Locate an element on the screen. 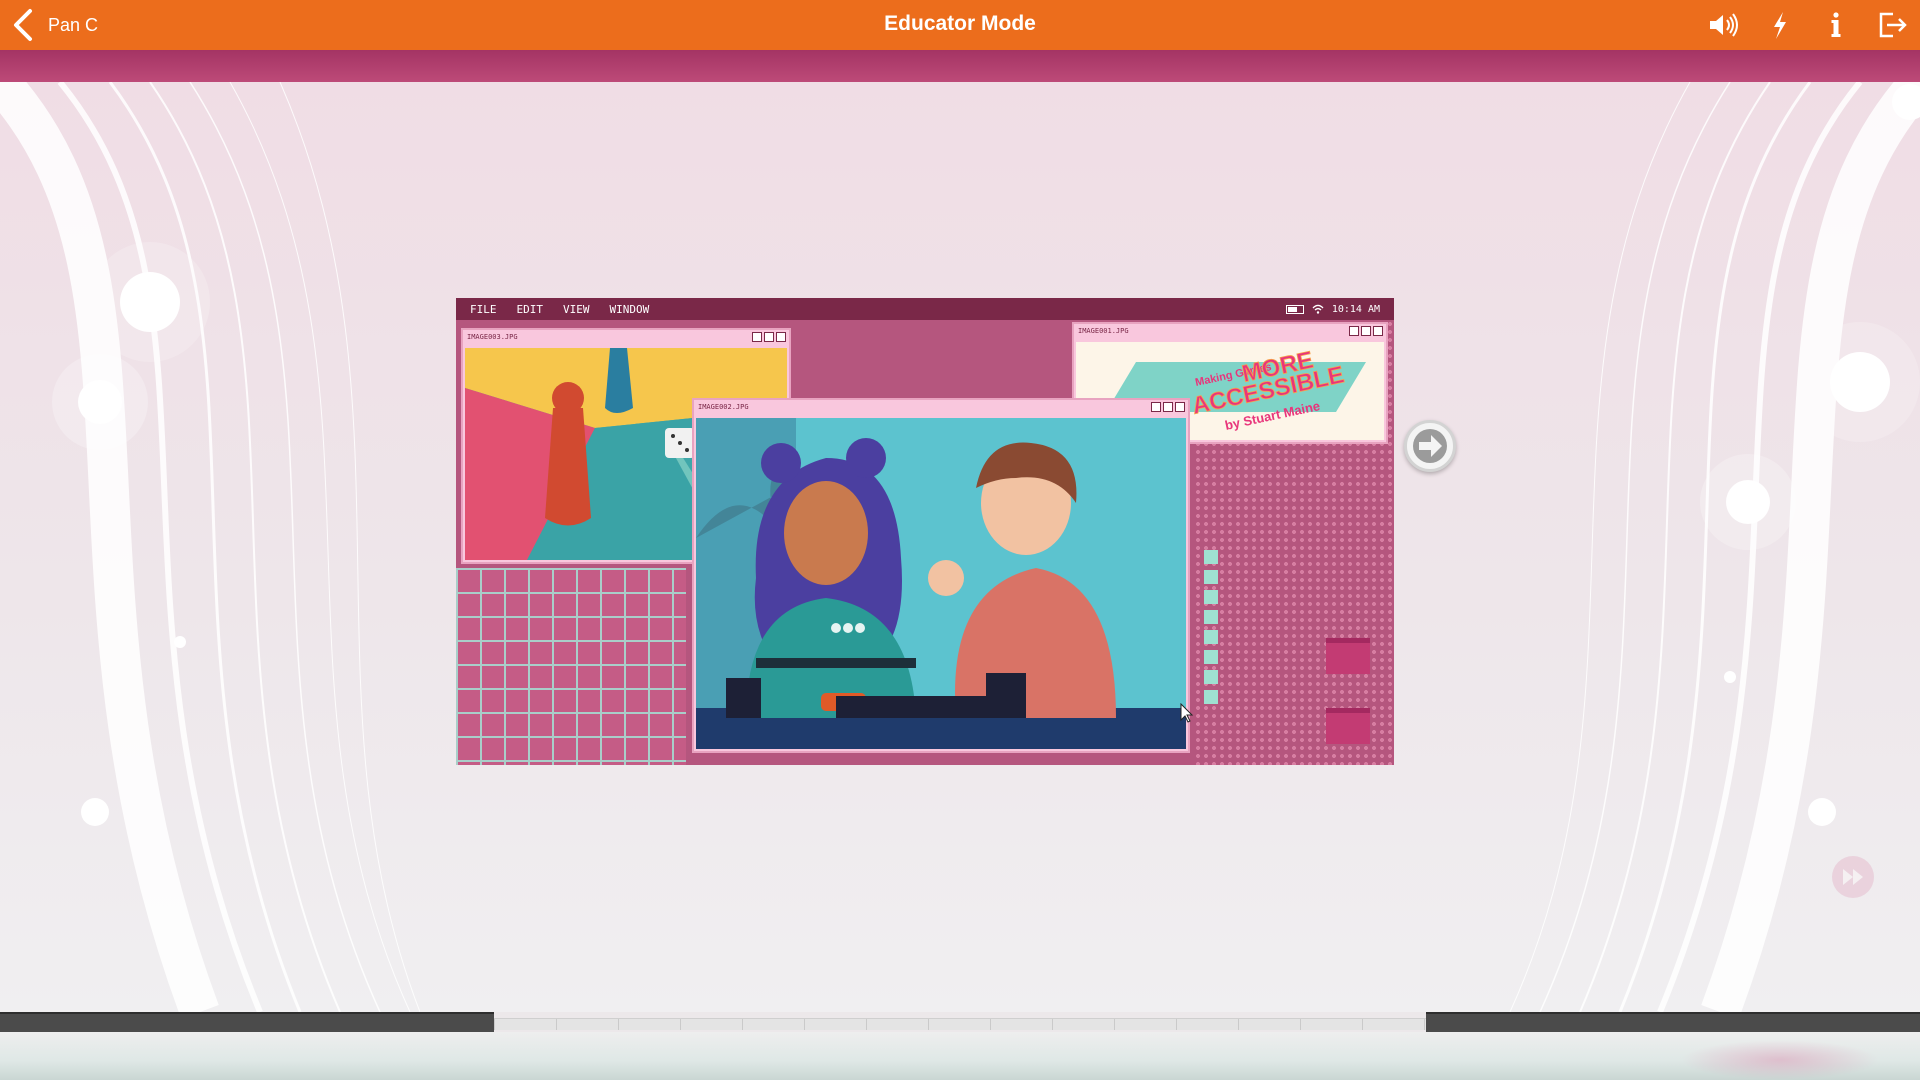 The width and height of the screenshot is (1920, 1080). cursor-icon is located at coordinates (1187, 713).